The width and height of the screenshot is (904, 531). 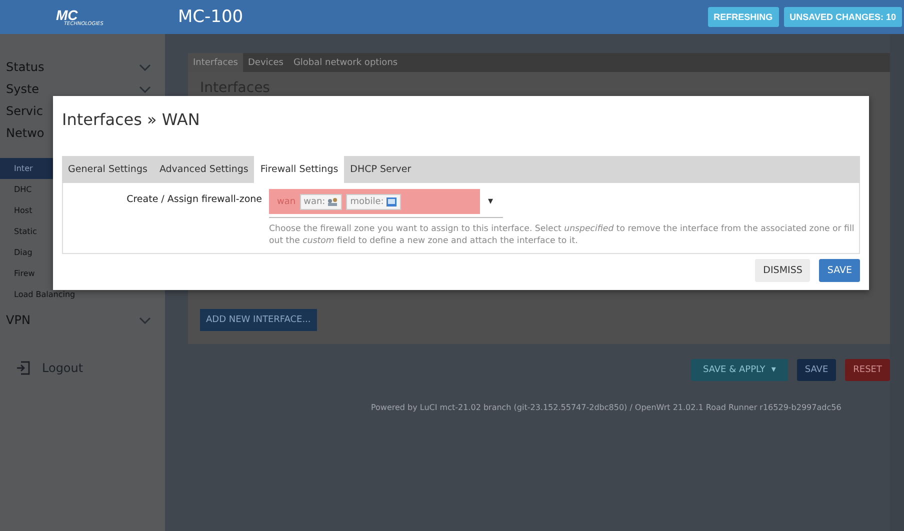 What do you see at coordinates (332, 201) in the screenshot?
I see `network-icon` at bounding box center [332, 201].